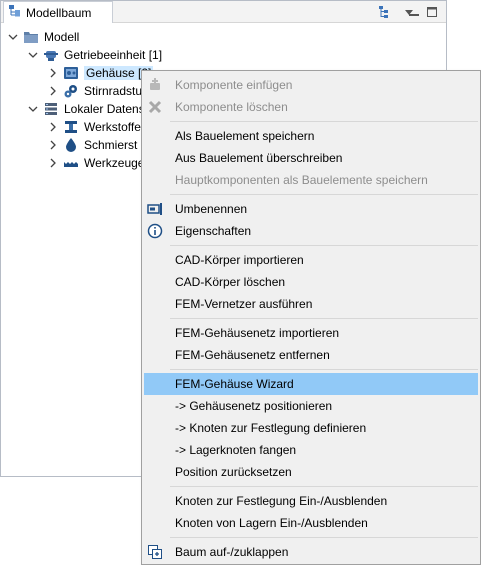 The height and width of the screenshot is (565, 481). What do you see at coordinates (311, 282) in the screenshot?
I see `menu-item-cad-loeschen: CAD-Körper löschen` at bounding box center [311, 282].